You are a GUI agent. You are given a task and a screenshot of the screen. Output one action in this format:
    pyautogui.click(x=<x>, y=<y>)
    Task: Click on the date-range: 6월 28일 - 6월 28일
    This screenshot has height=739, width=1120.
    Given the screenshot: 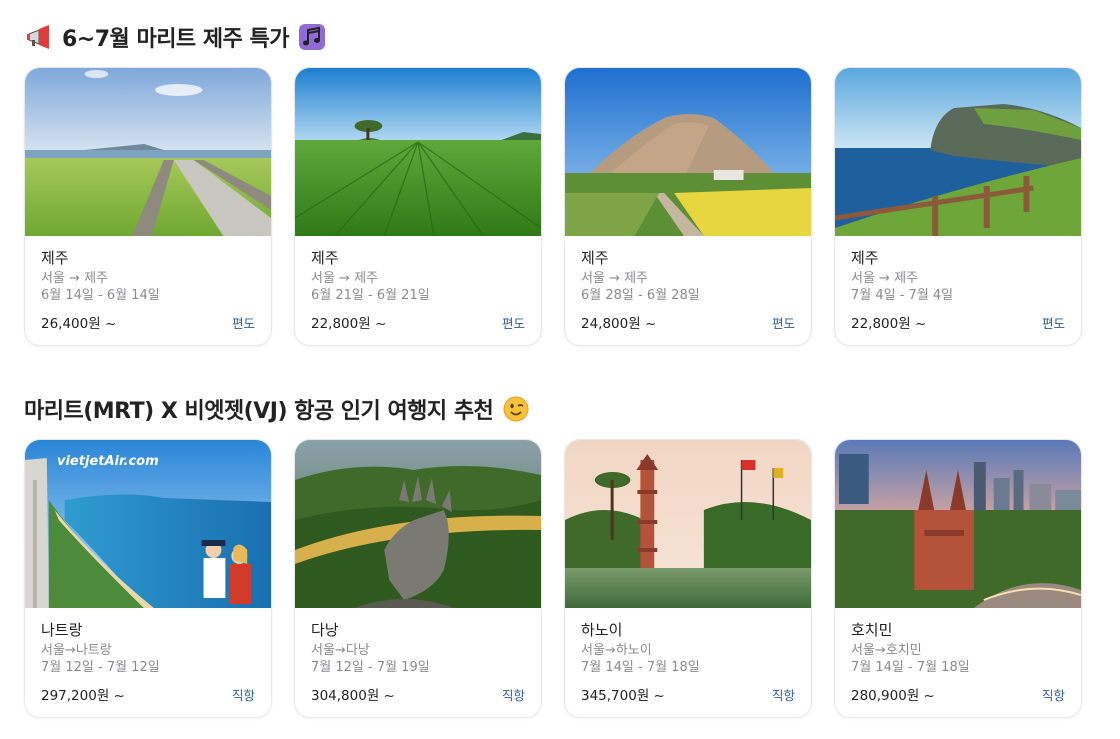 What is the action you would take?
    pyautogui.click(x=640, y=295)
    